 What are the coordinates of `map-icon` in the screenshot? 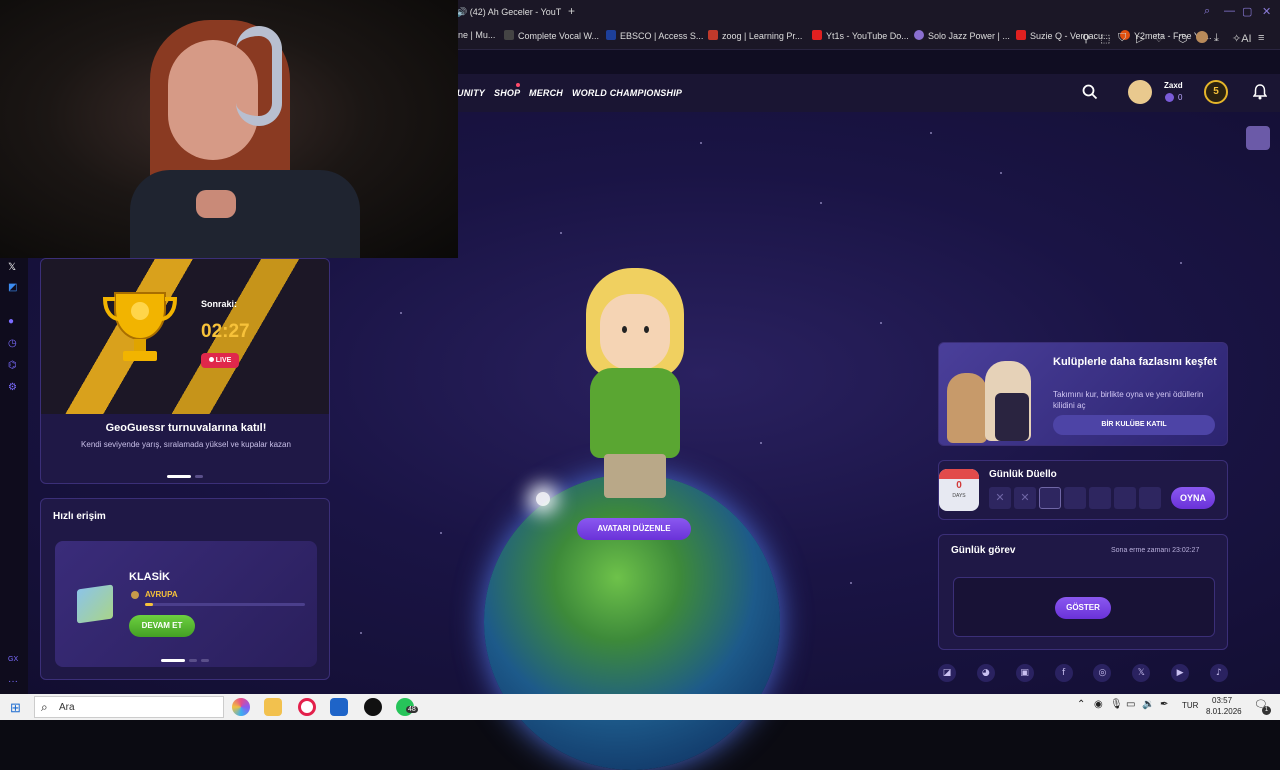 It's located at (95, 604).